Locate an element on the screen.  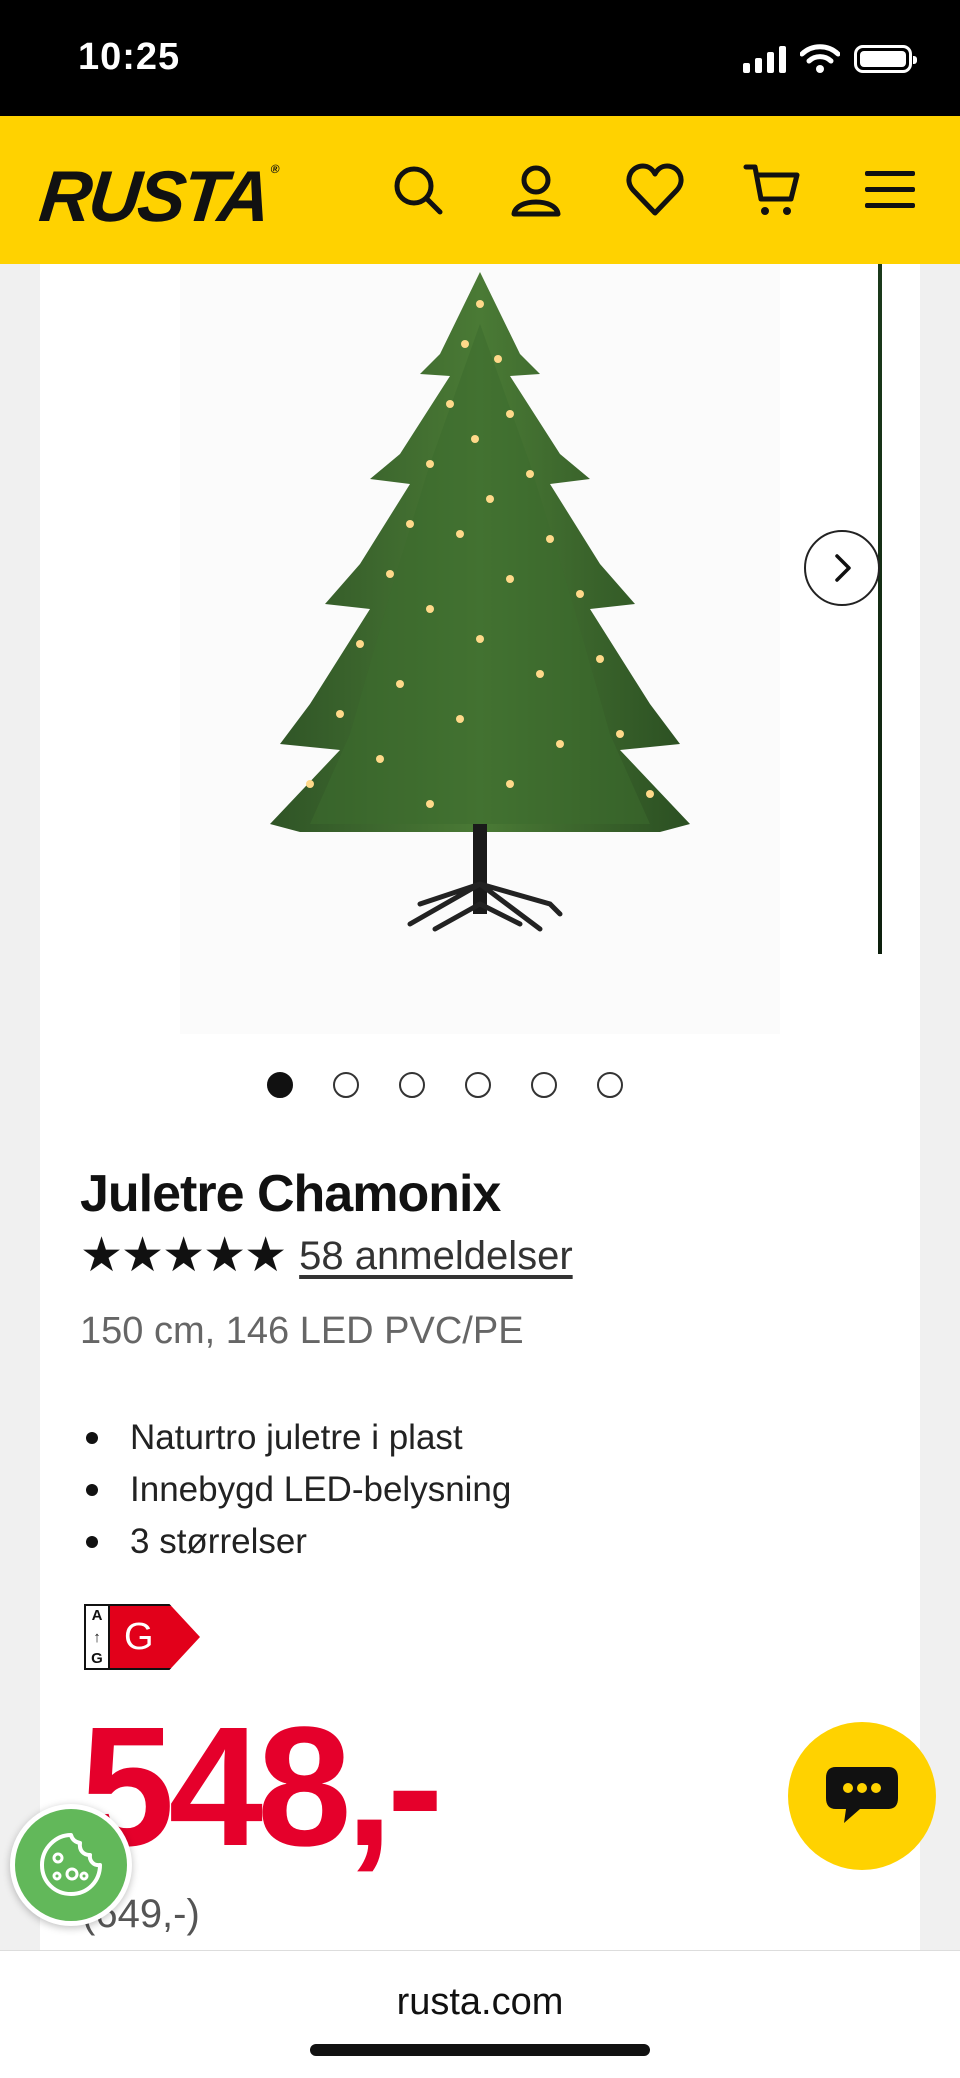
home-indicator is located at coordinates (480, 2050).